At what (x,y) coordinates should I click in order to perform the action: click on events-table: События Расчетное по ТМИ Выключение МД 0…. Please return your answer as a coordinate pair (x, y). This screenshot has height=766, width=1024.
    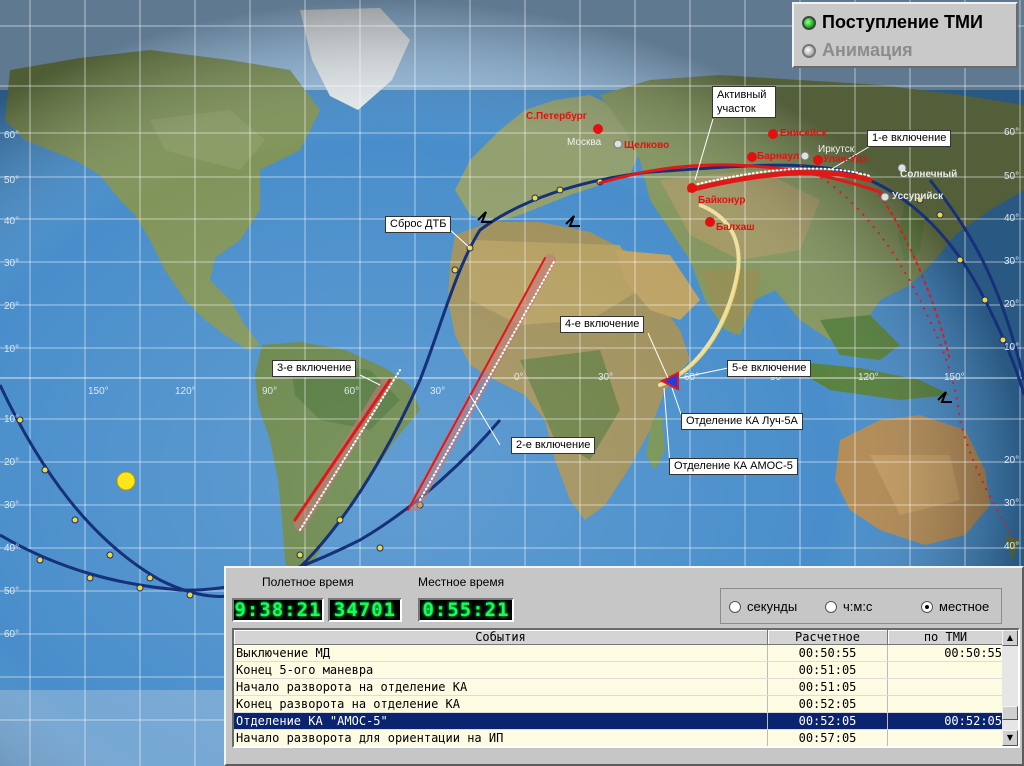
    Looking at the image, I should click on (626, 688).